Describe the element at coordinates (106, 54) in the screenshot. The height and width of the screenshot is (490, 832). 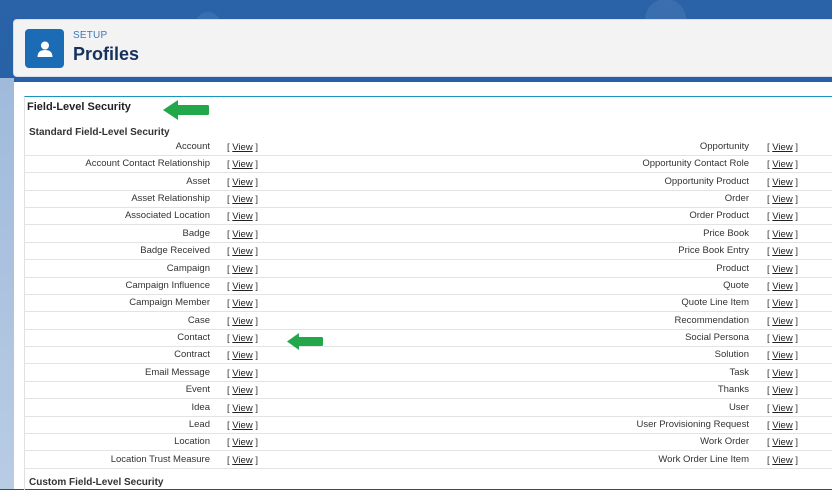
I see `page-title: Profiles` at that location.